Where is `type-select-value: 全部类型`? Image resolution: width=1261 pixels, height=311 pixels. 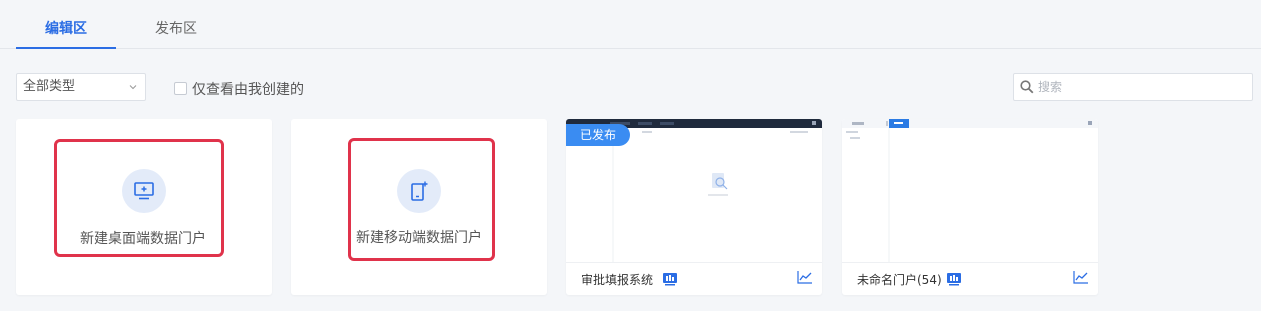
type-select-value: 全部类型 is located at coordinates (49, 86).